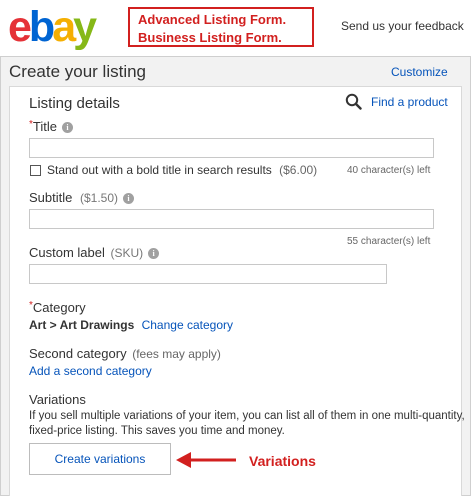 The image size is (474, 497). I want to click on category-row: Art > Art Drawings Change category, so click(131, 325).